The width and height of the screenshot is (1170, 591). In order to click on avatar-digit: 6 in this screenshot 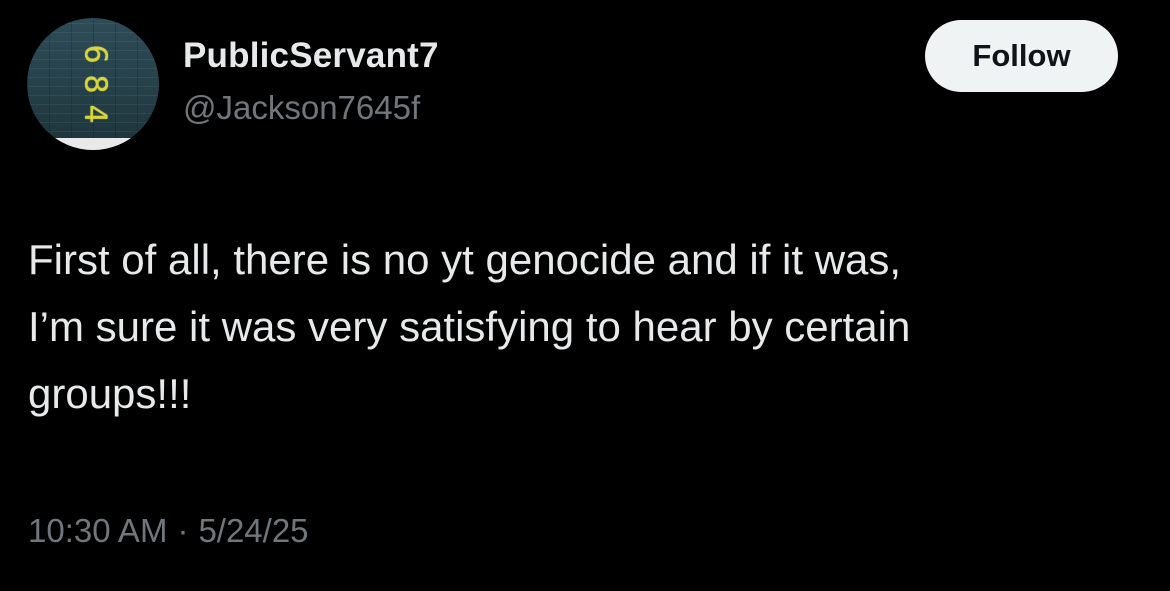, I will do `click(95, 54)`.